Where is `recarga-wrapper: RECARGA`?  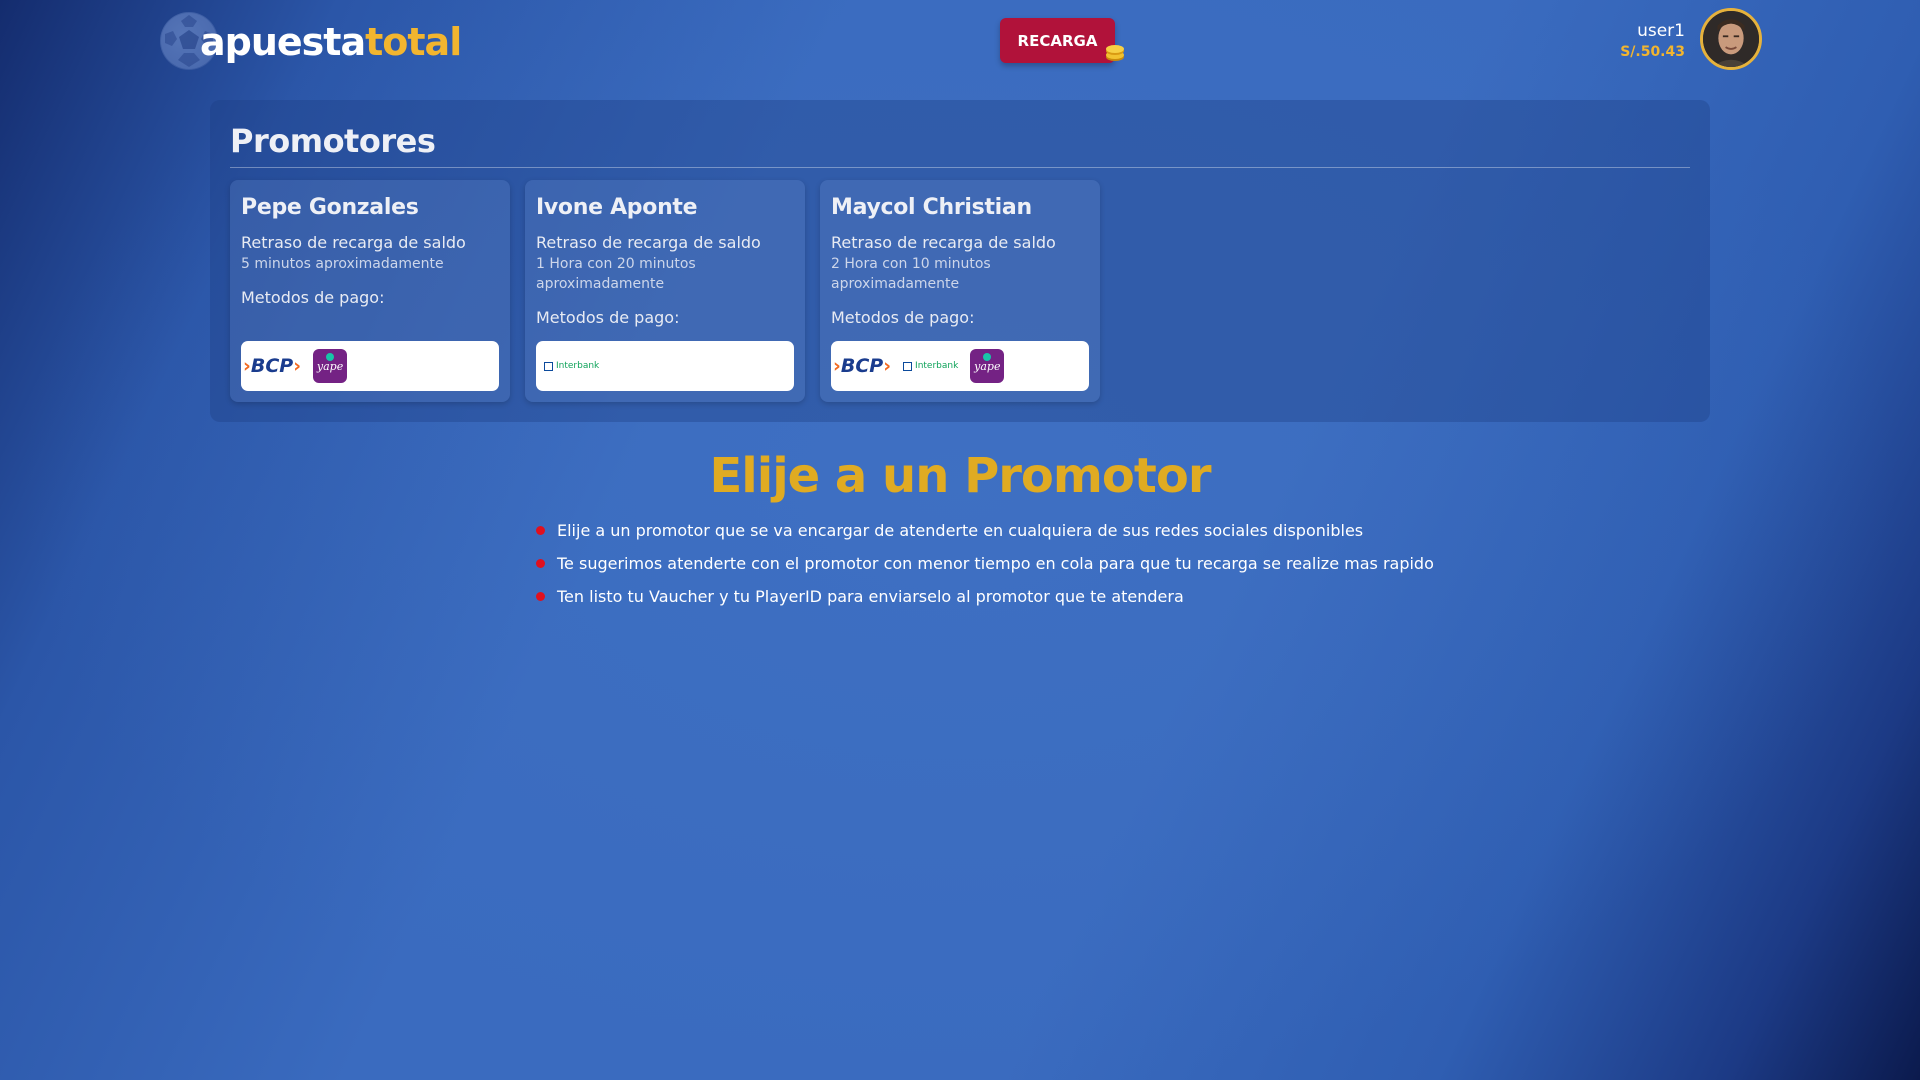 recarga-wrapper: RECARGA is located at coordinates (1062, 40).